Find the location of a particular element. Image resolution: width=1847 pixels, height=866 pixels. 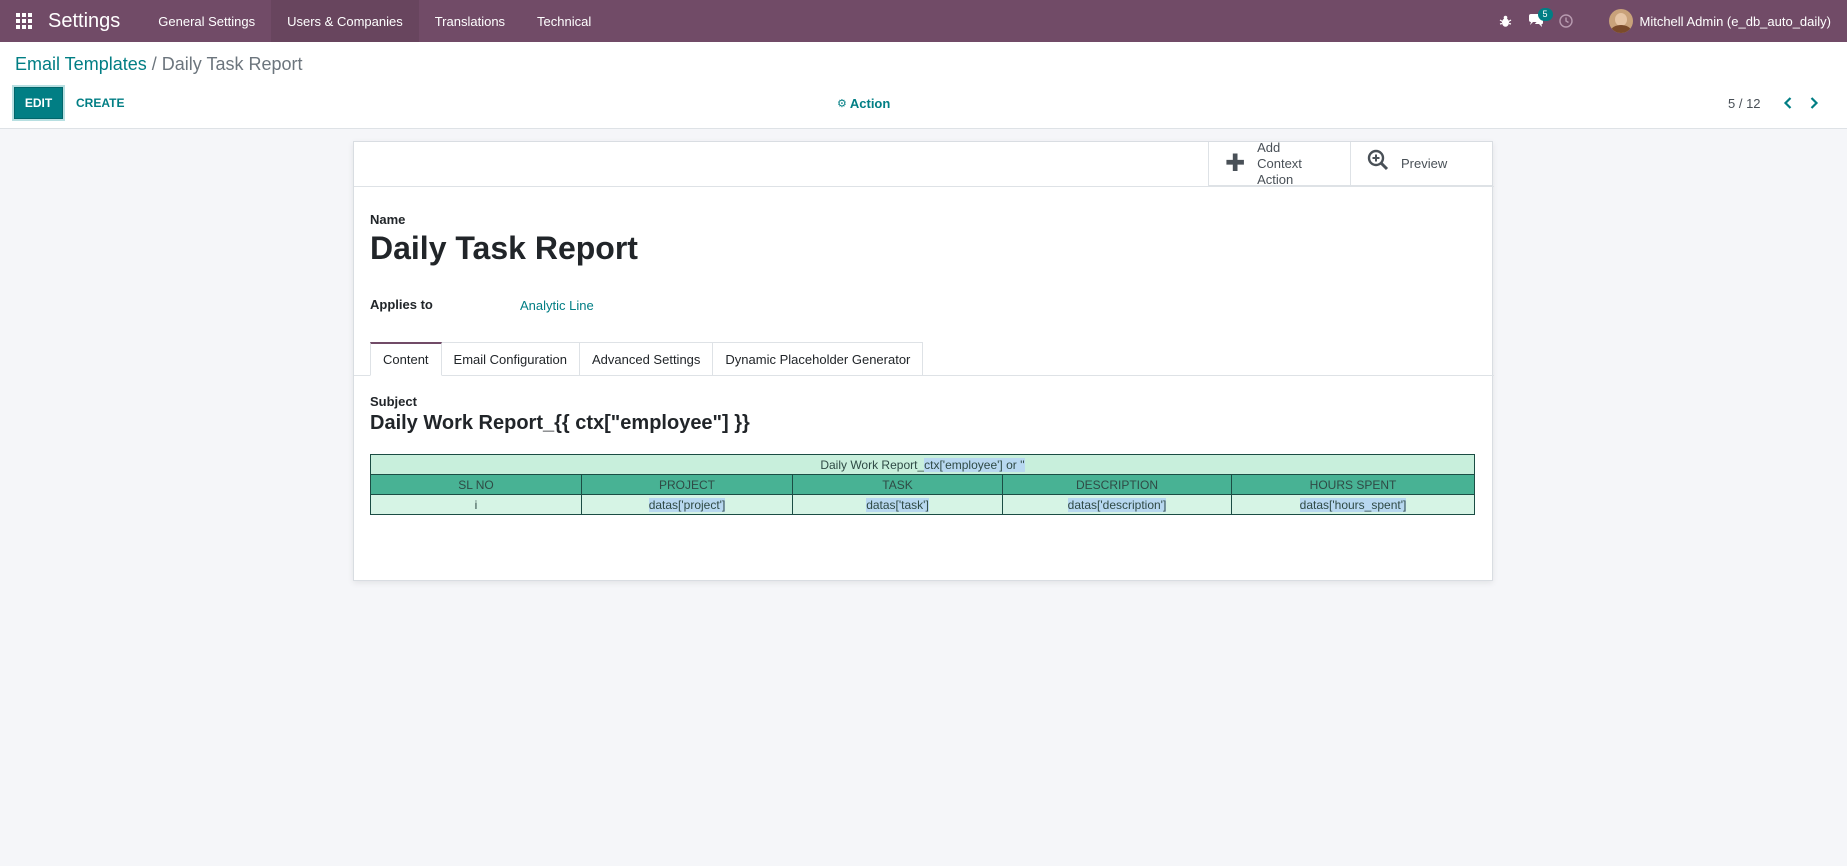

report-title-row: Daily Work Report_ctx['employee'] or '' is located at coordinates (922, 464).